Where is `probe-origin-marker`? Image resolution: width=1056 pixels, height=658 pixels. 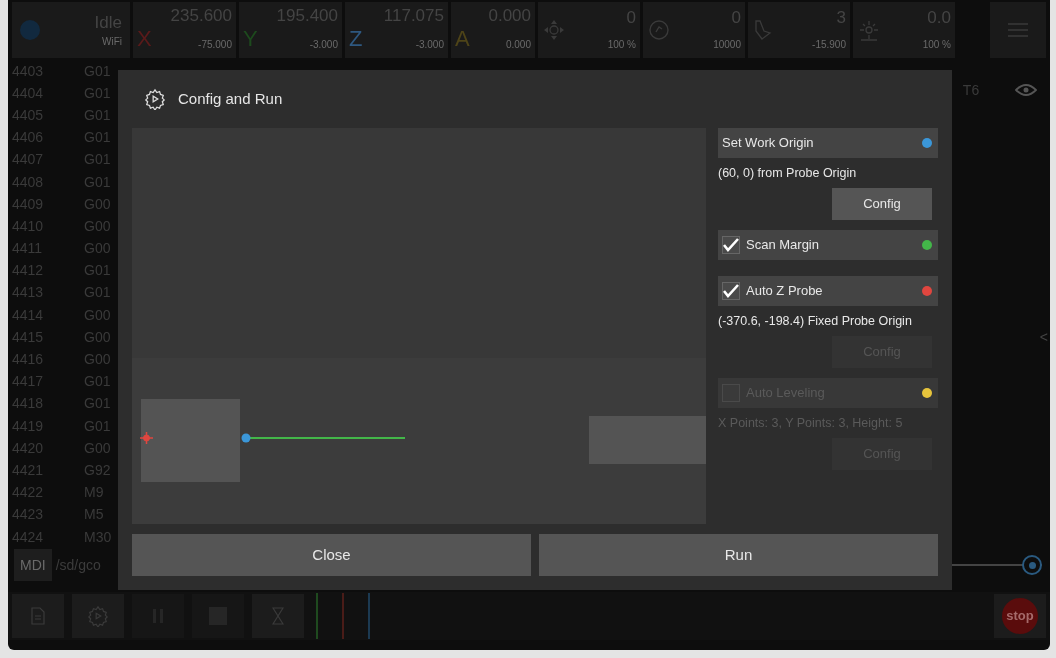
probe-origin-marker is located at coordinates (146, 438).